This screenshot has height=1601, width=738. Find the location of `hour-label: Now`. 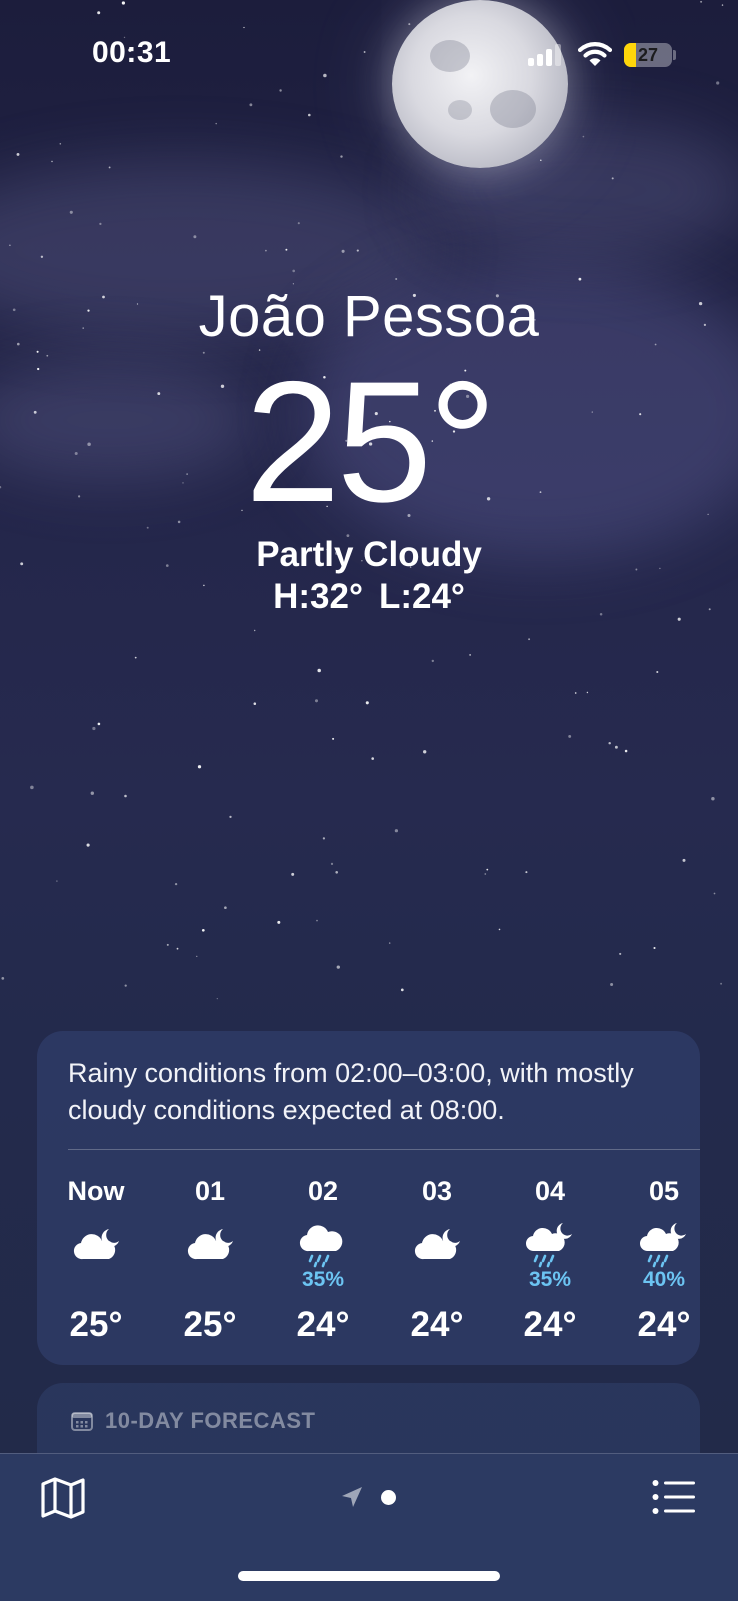

hour-label: Now is located at coordinates (96, 1191).